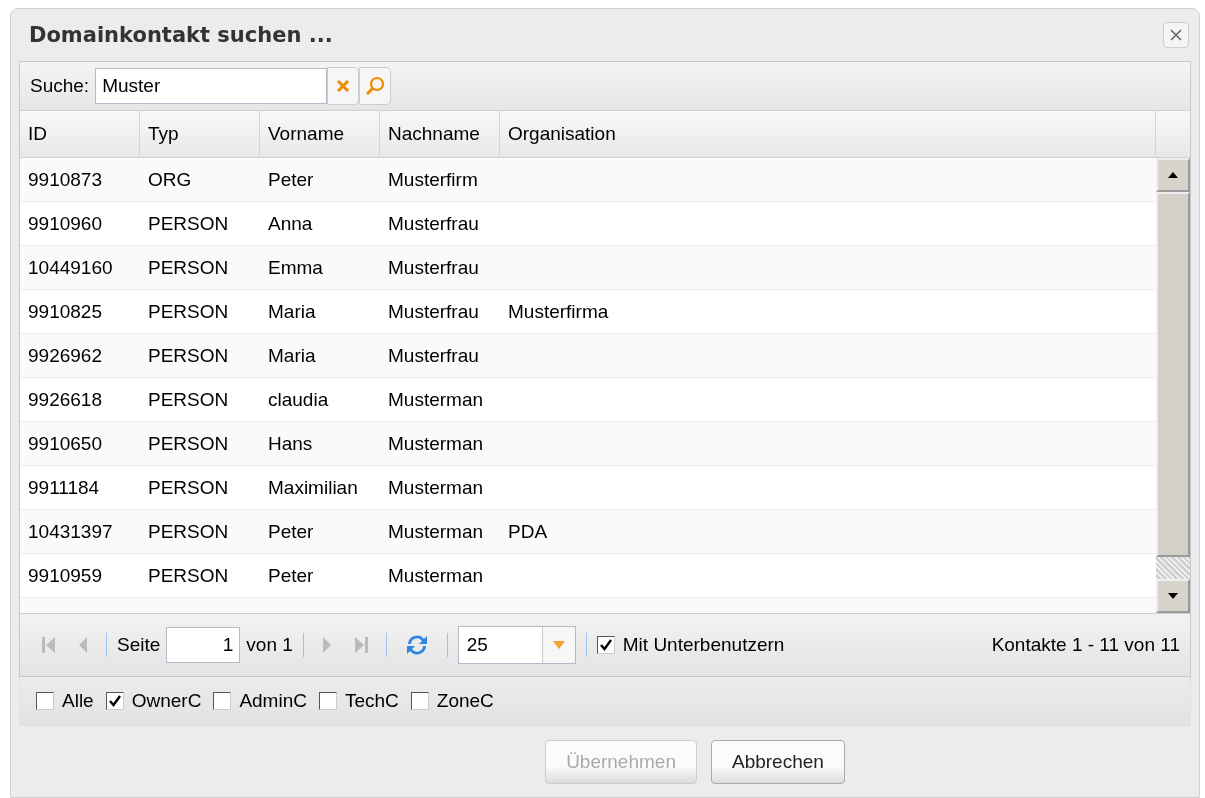 The width and height of the screenshot is (1205, 798). Describe the element at coordinates (65, 355) in the screenshot. I see `table-cell: 9926962` at that location.